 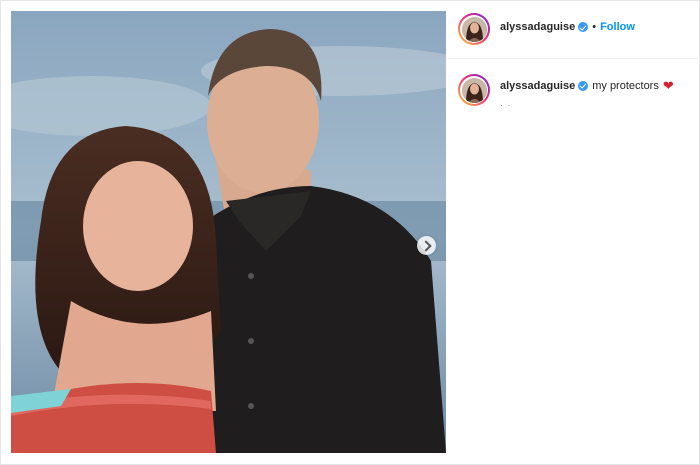 What do you see at coordinates (668, 85) in the screenshot?
I see `red-heart-emoji: ❤` at bounding box center [668, 85].